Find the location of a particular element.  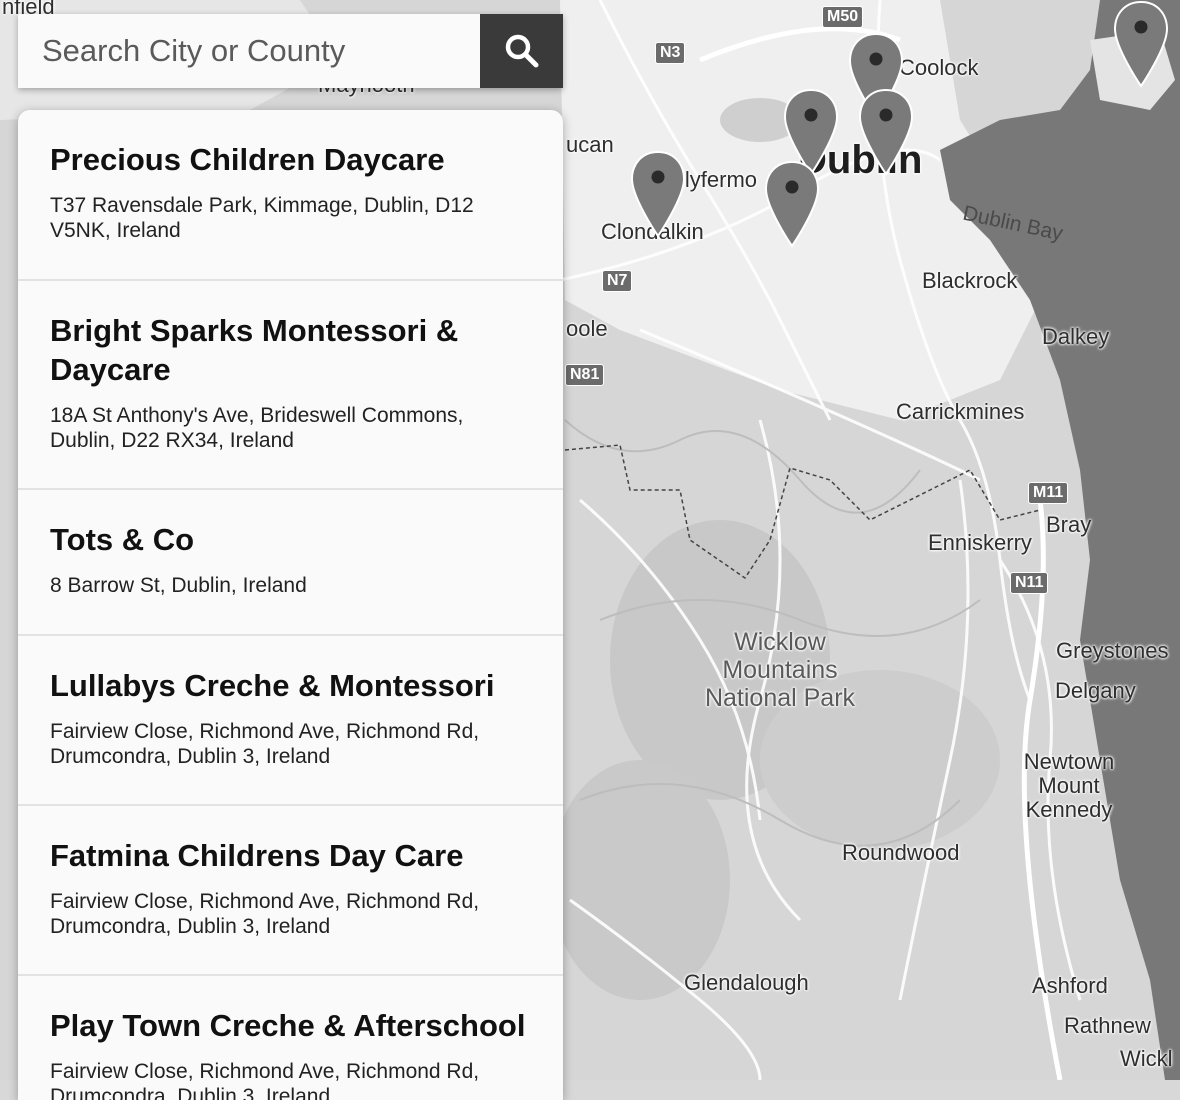

map-label-ballyfermot: llyfermo is located at coordinates (719, 179).